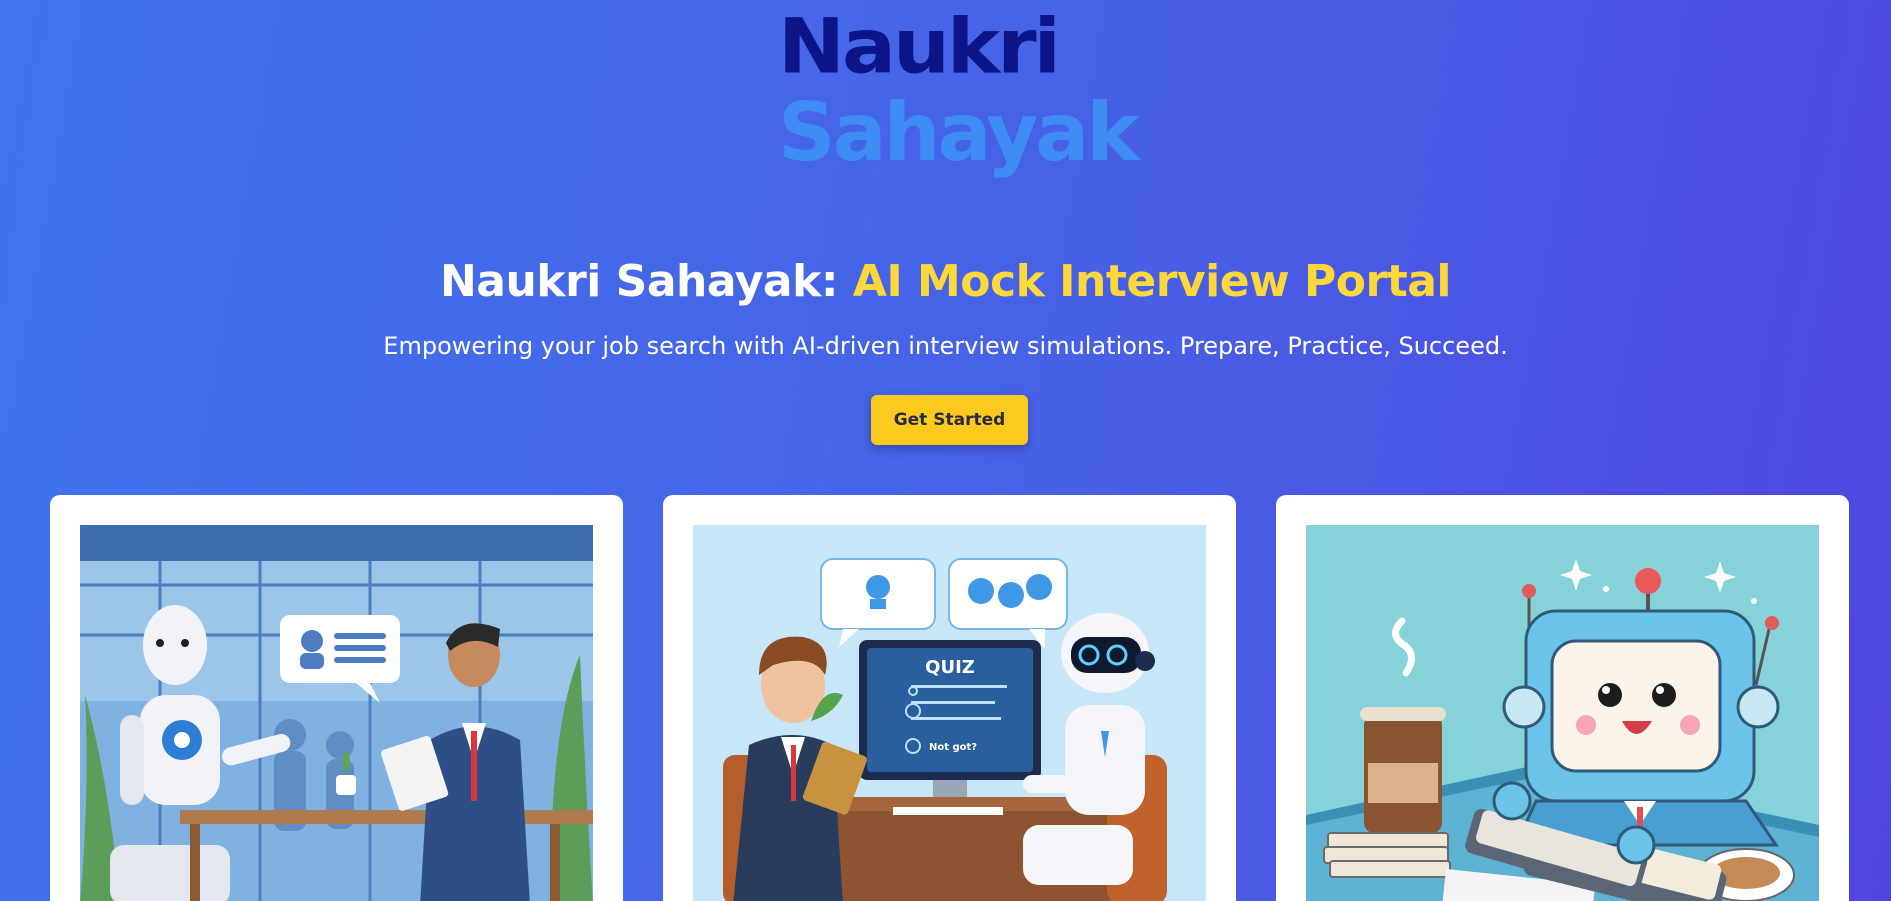 This screenshot has width=1891, height=901. What do you see at coordinates (336, 713) in the screenshot?
I see `robot-interview-illustration` at bounding box center [336, 713].